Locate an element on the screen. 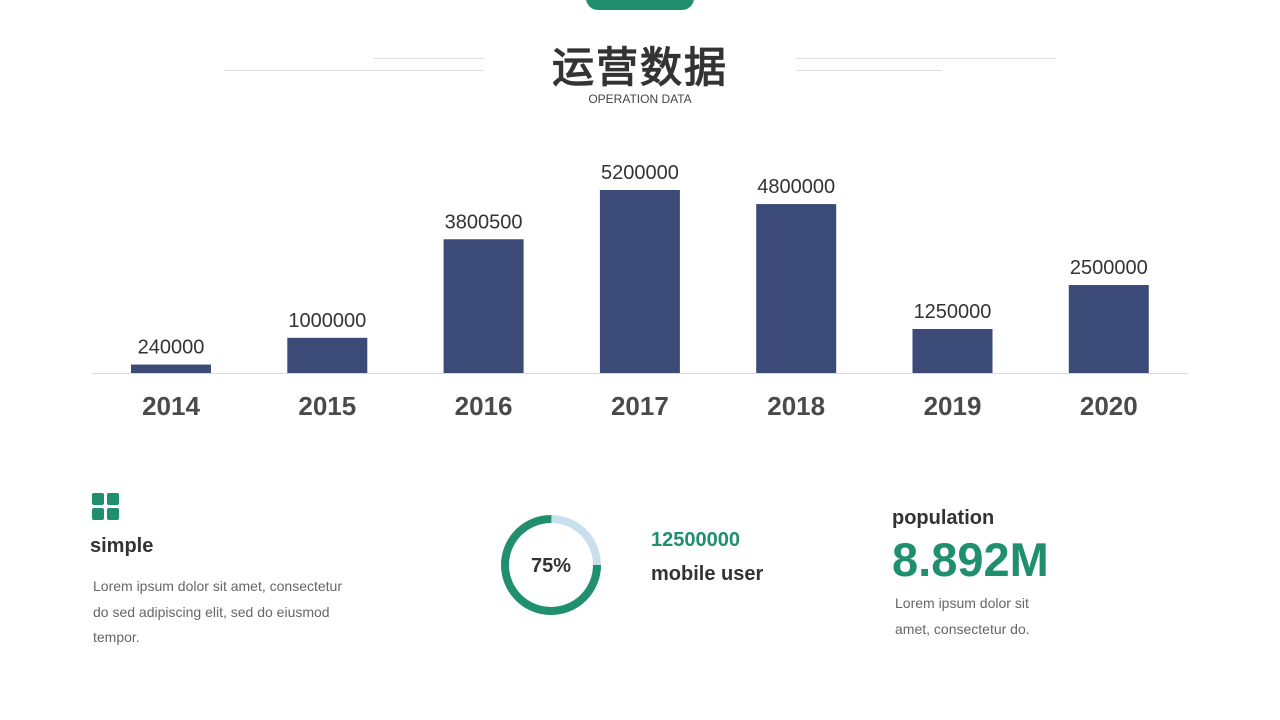  x-tick-2015: 2015 is located at coordinates (327, 406).